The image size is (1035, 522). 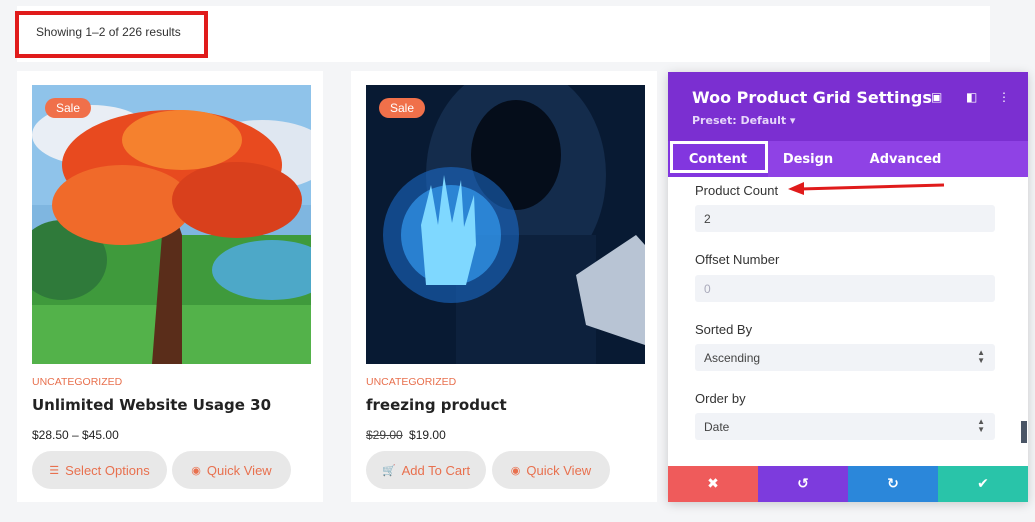 What do you see at coordinates (1004, 97) in the screenshot?
I see `more-options-icon: ⋮` at bounding box center [1004, 97].